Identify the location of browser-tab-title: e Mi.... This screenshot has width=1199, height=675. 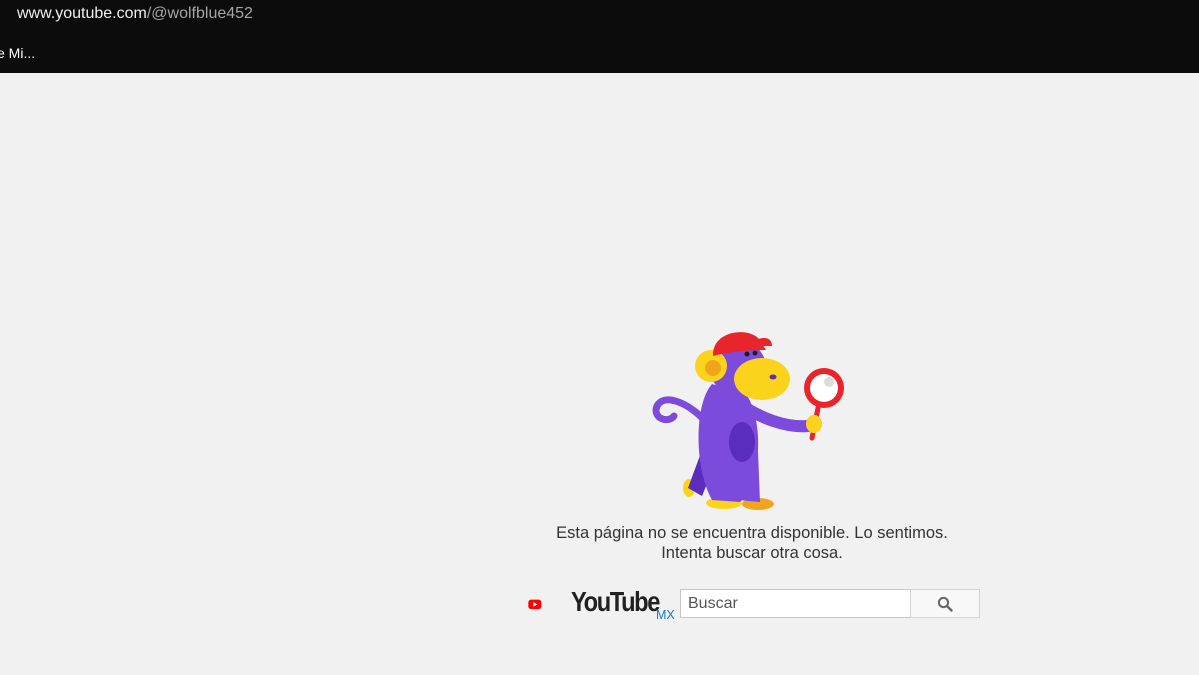
(17, 53).